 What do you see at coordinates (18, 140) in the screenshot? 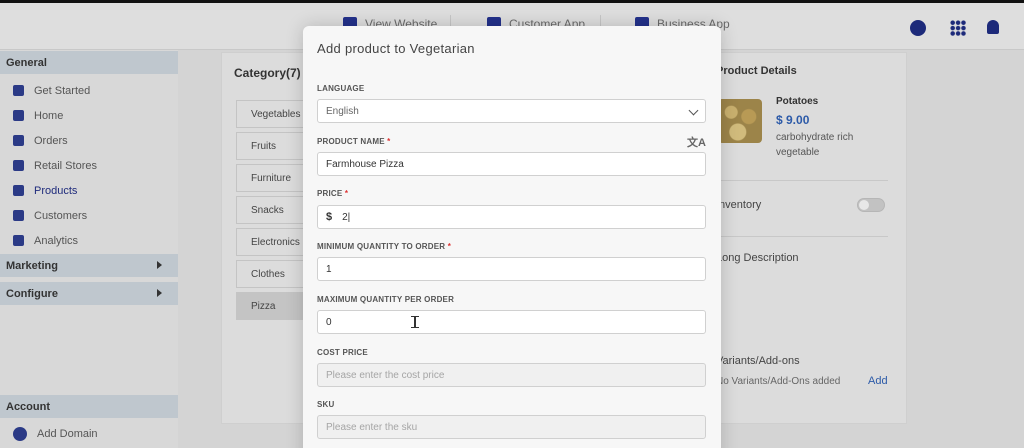
I see `orders-icon` at bounding box center [18, 140].